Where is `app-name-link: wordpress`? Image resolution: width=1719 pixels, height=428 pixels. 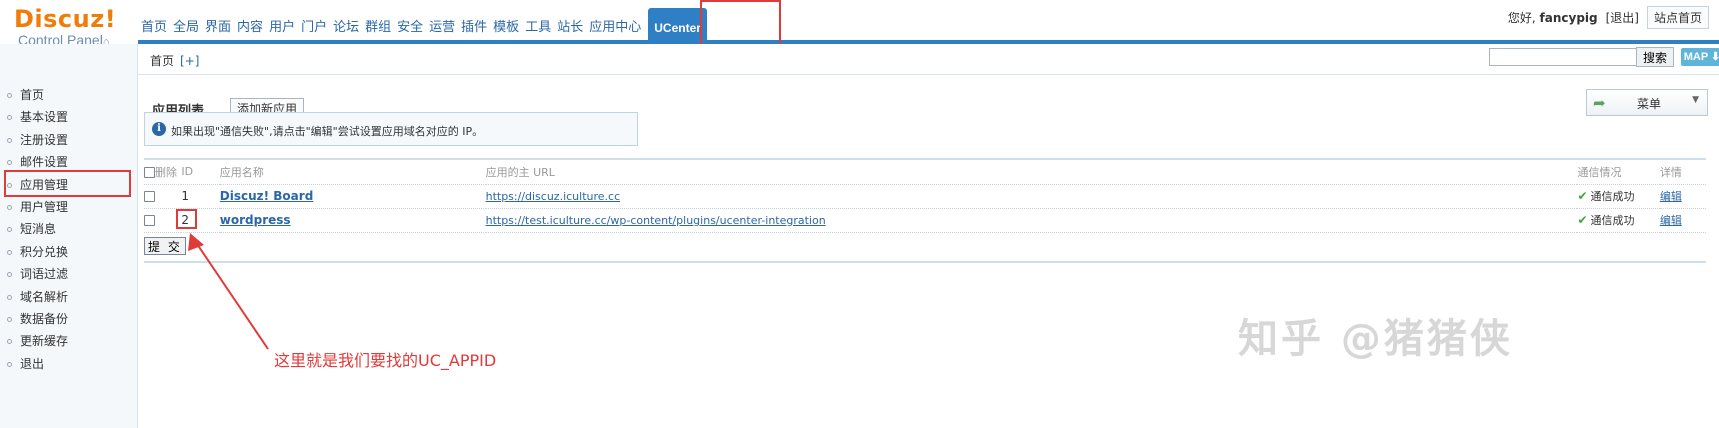 app-name-link: wordpress is located at coordinates (255, 220).